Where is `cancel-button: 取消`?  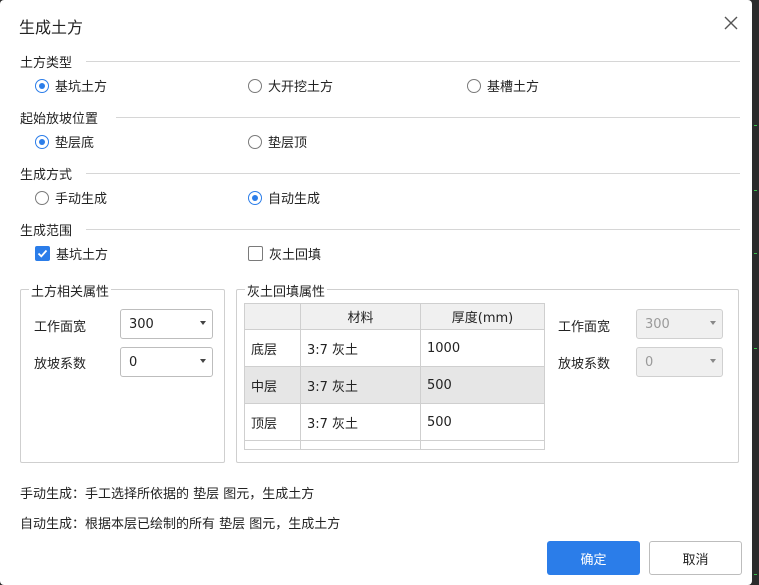
cancel-button: 取消 is located at coordinates (695, 558).